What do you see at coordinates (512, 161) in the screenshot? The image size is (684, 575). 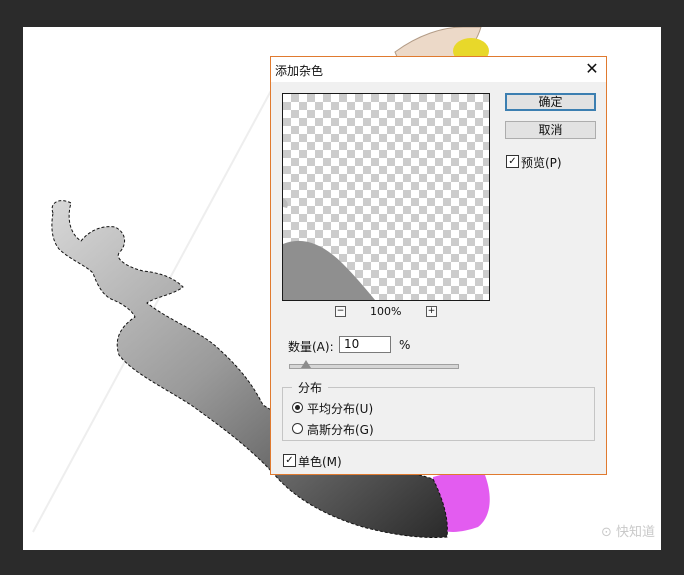 I see `preview-checkbox: ✓` at bounding box center [512, 161].